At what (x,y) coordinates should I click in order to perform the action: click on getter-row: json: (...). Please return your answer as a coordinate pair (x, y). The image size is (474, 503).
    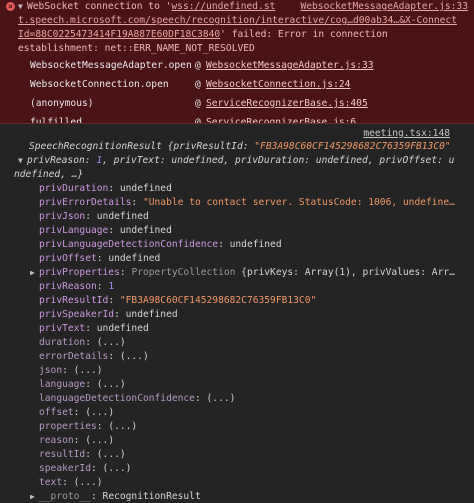
    Looking at the image, I should click on (241, 371).